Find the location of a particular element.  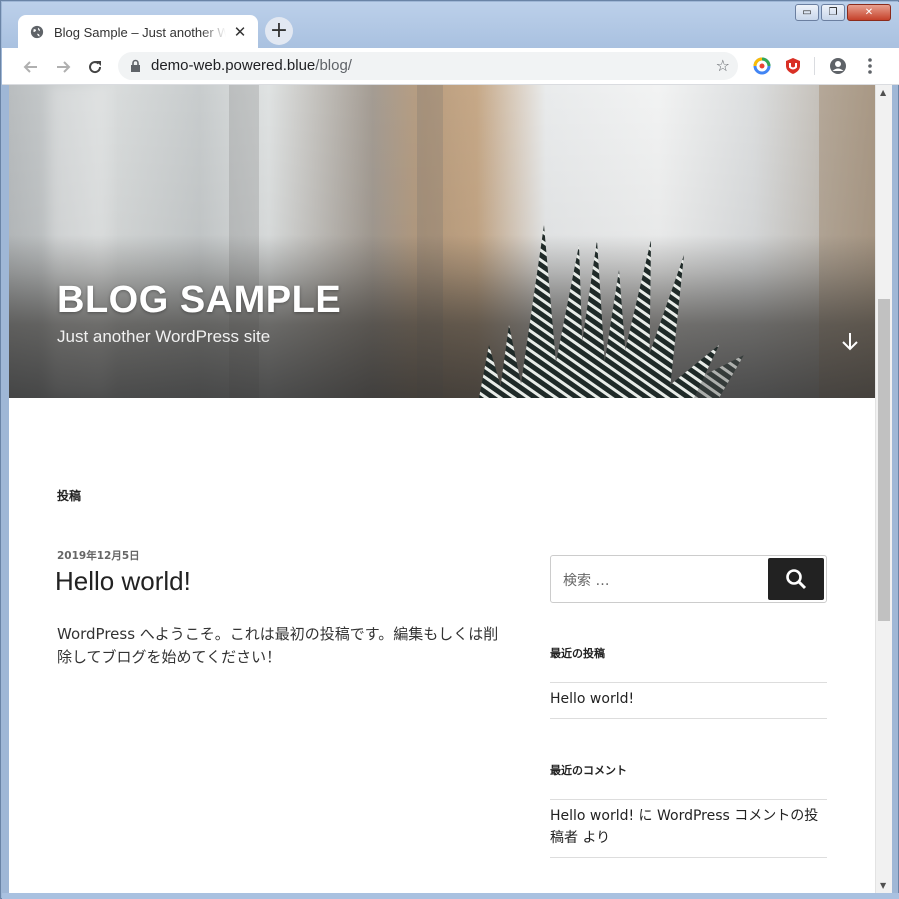

address-bar: demo-web.powered.blue/blog/ ☆ is located at coordinates (428, 66).